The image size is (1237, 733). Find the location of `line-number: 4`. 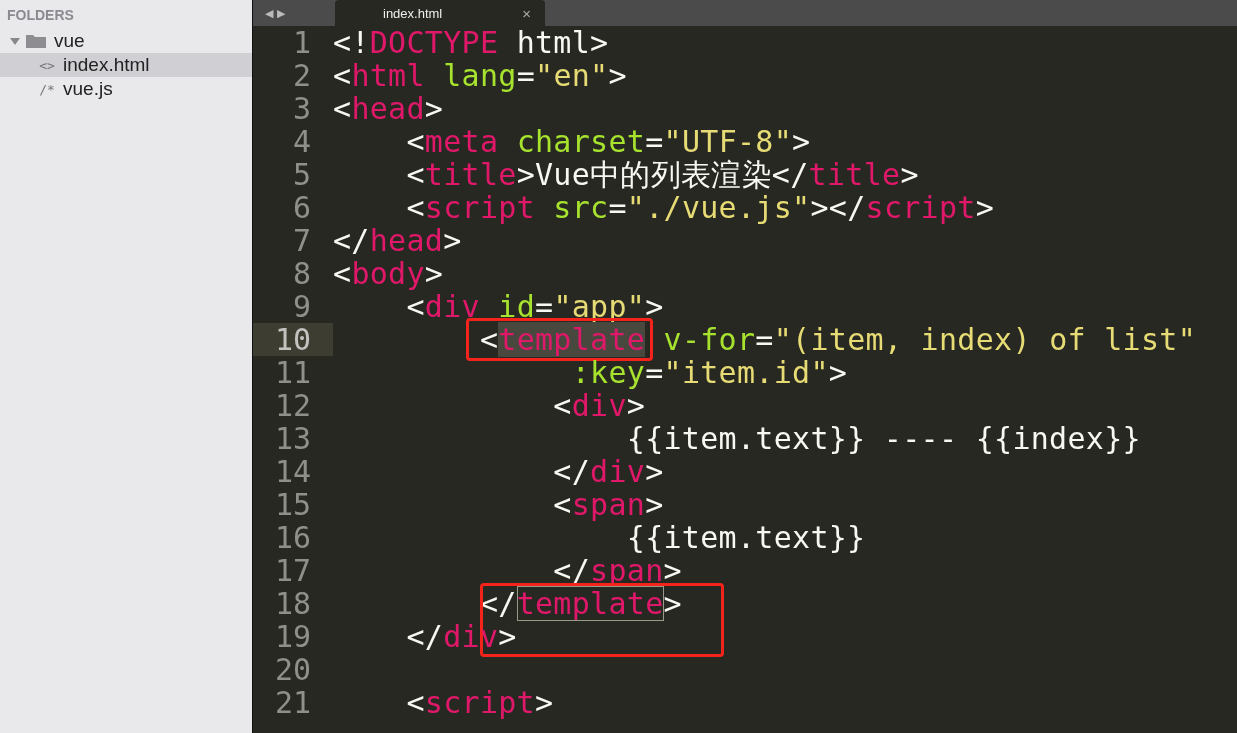

line-number: 4 is located at coordinates (301, 141).